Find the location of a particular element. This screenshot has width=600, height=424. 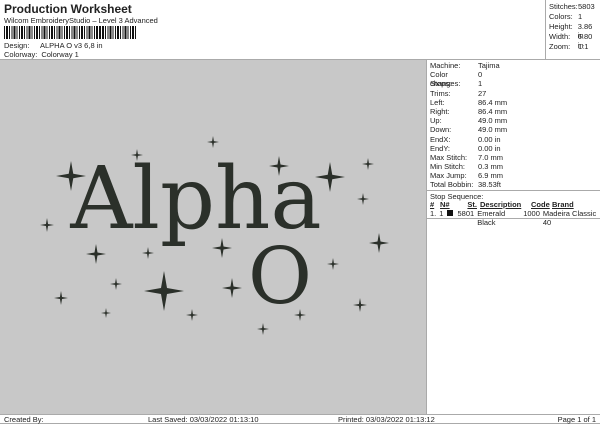

detail-label: EndY: is located at coordinates (440, 148).